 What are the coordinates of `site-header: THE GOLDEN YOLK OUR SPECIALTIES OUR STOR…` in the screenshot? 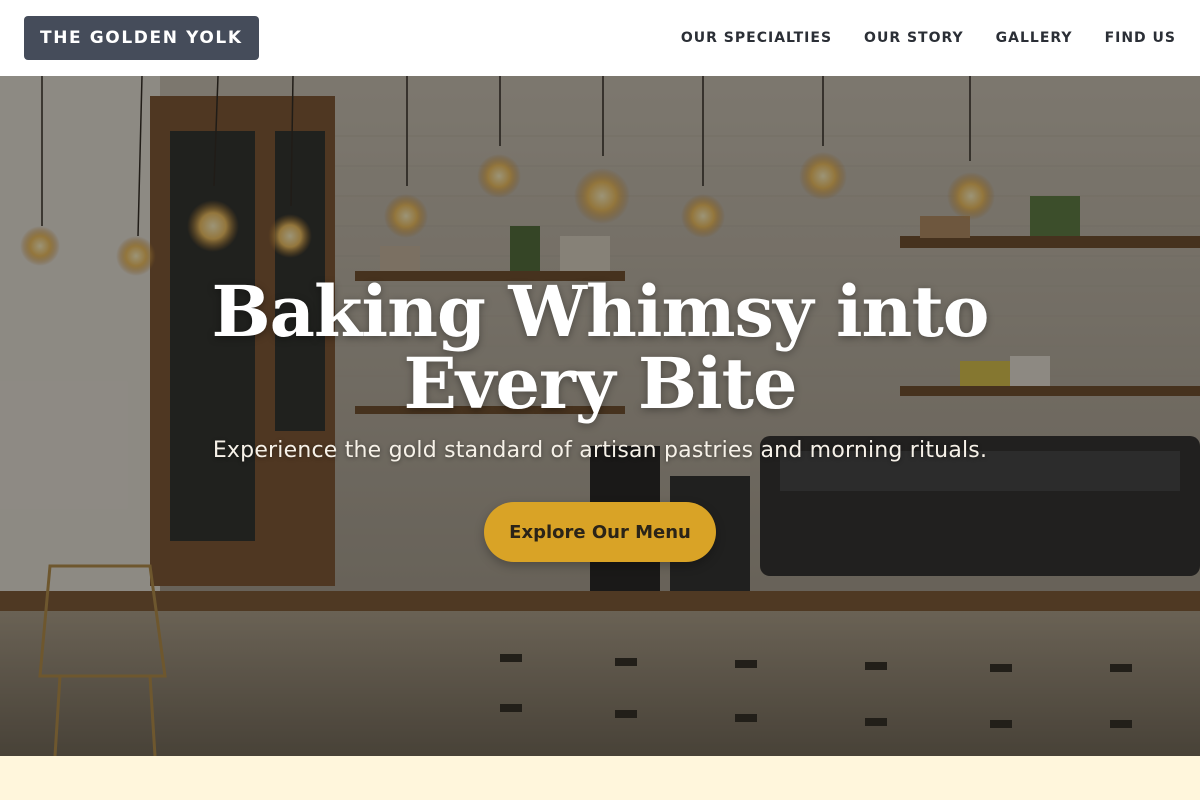 It's located at (600, 38).